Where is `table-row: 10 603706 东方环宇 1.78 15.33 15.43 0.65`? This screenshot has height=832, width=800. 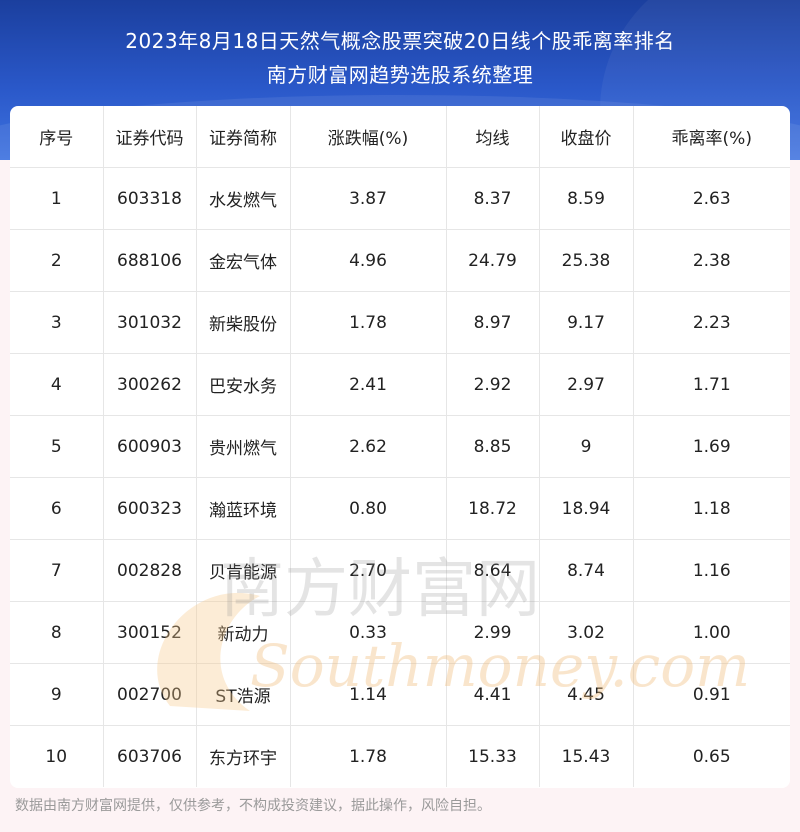 table-row: 10 603706 东方环宇 1.78 15.33 15.43 0.65 is located at coordinates (400, 756).